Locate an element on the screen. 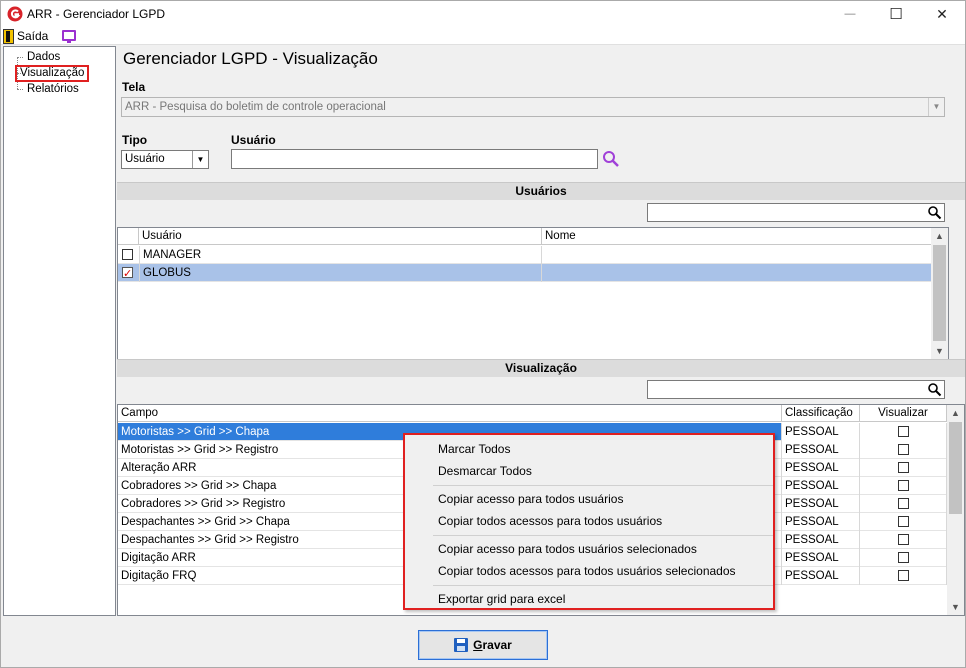 This screenshot has height=668, width=966. monitor-icon is located at coordinates (69, 36).